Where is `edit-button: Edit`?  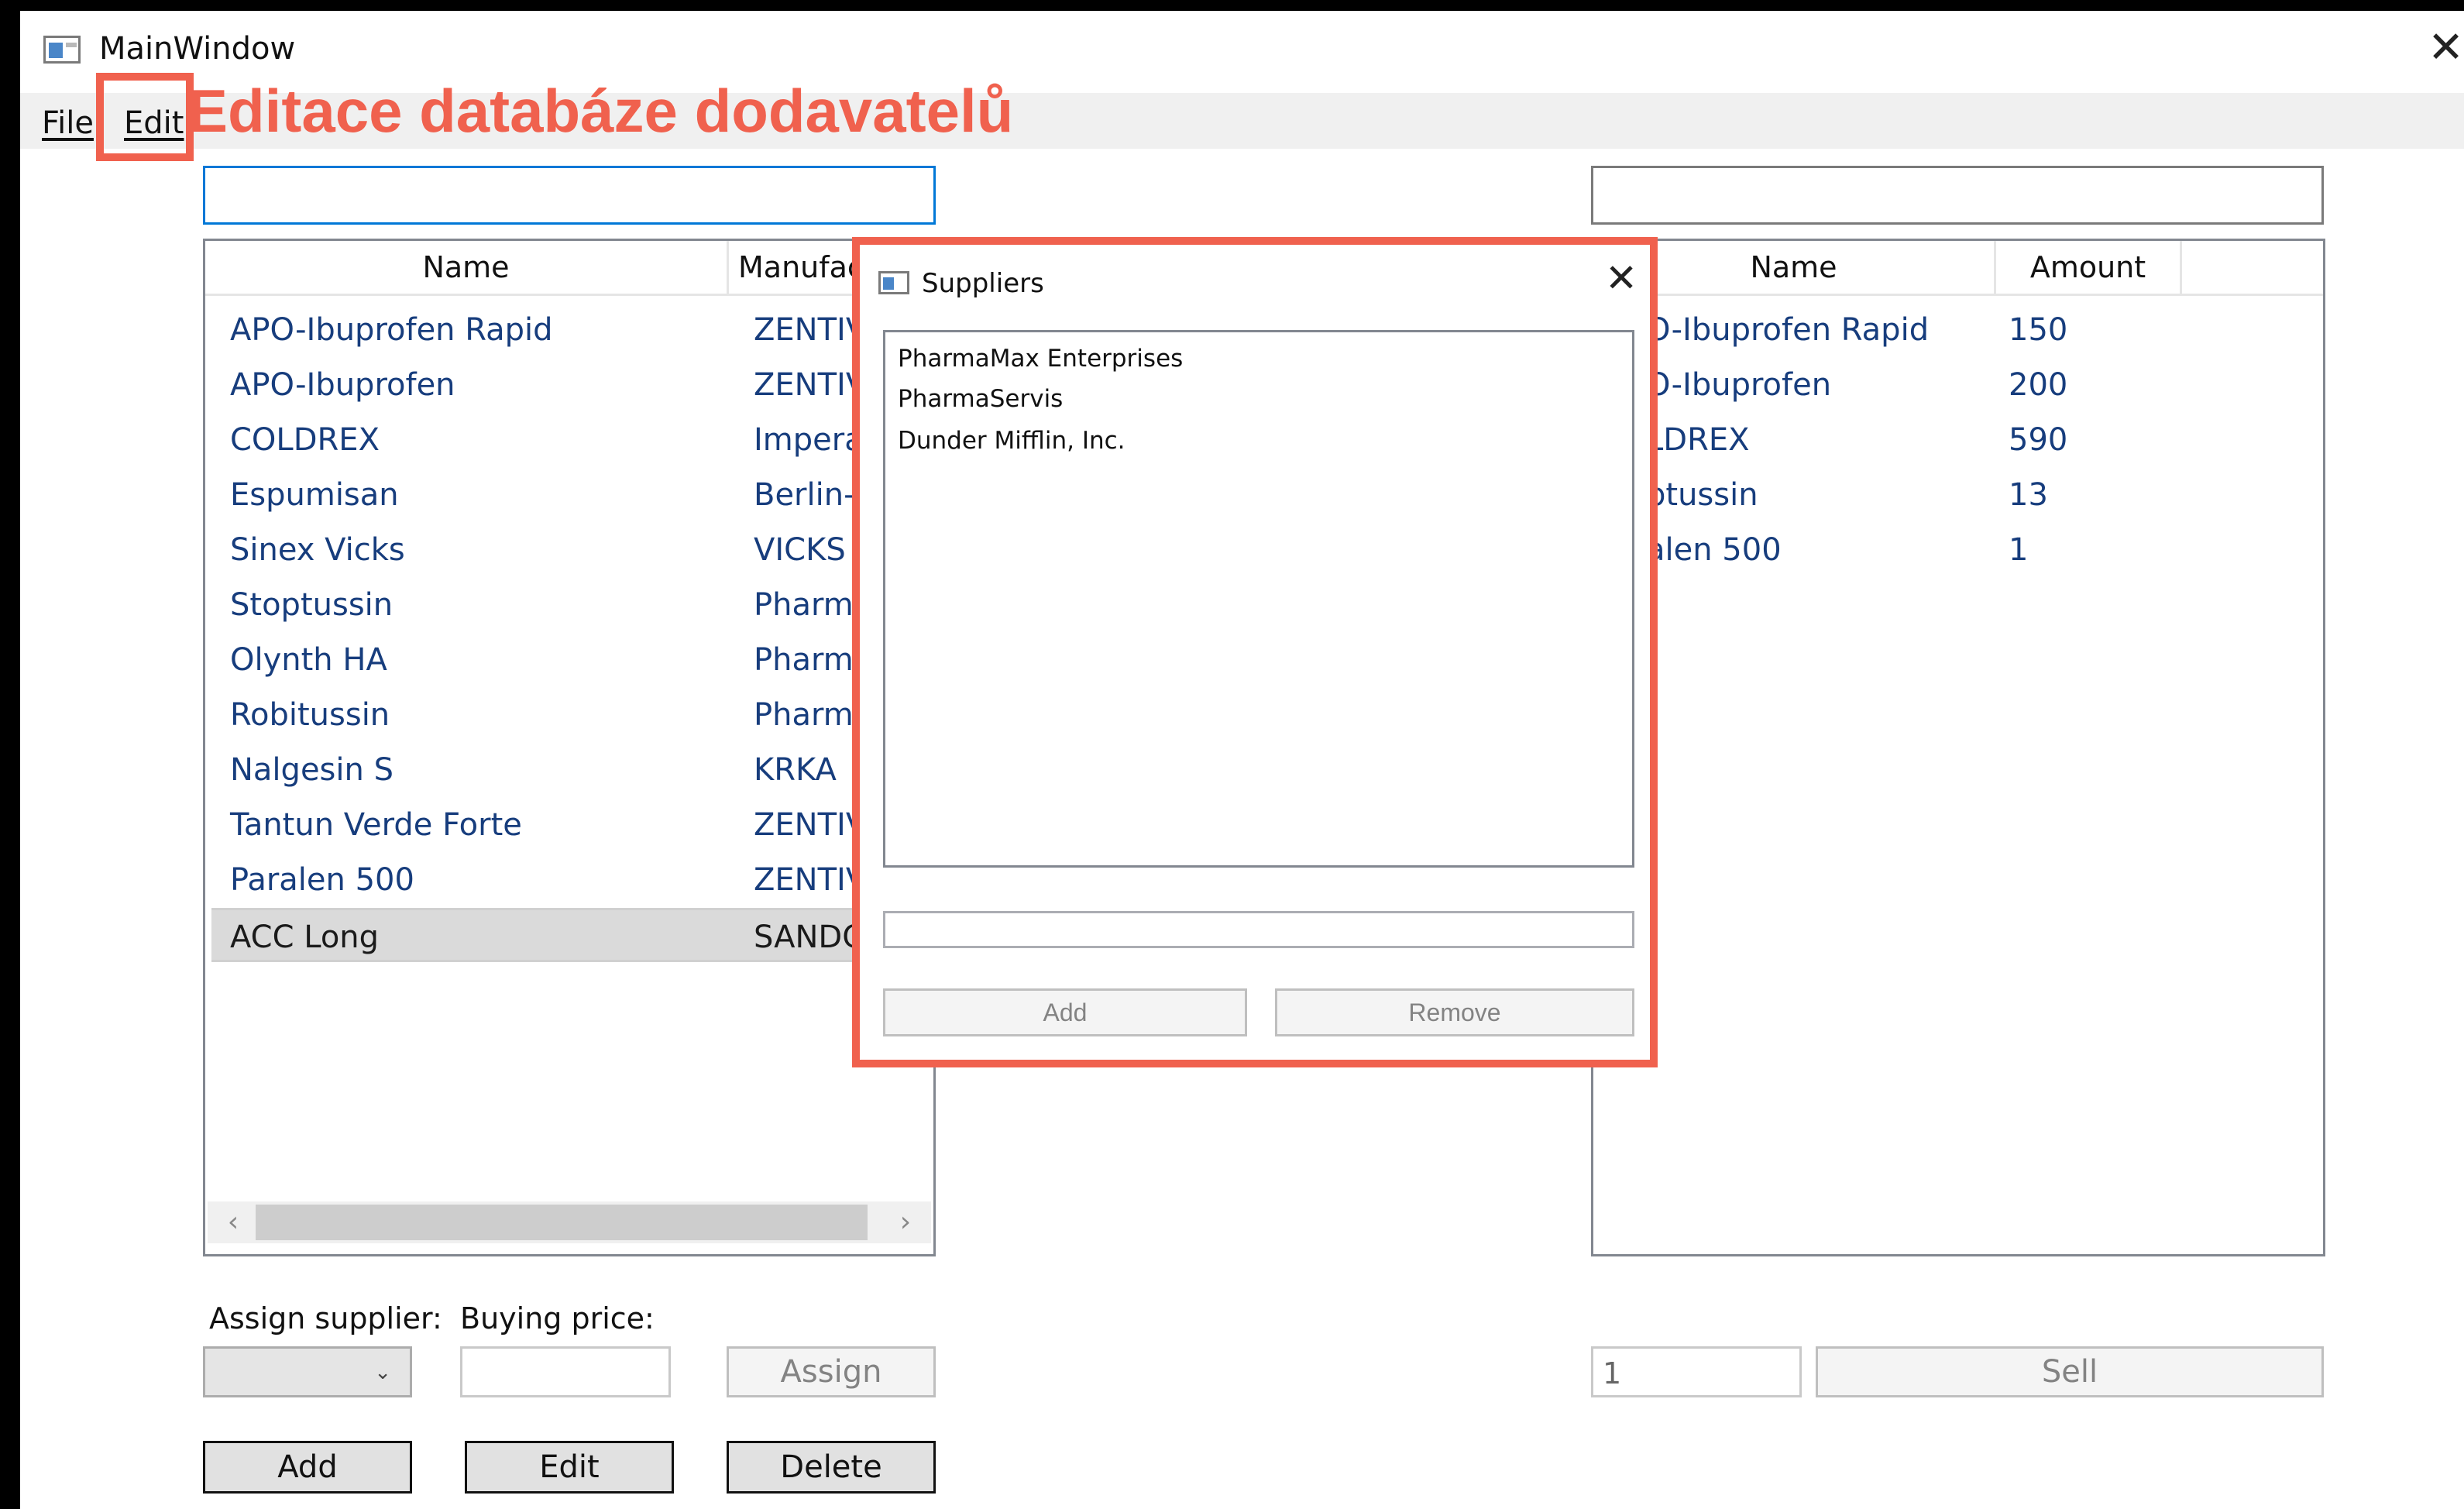 edit-button: Edit is located at coordinates (569, 1467).